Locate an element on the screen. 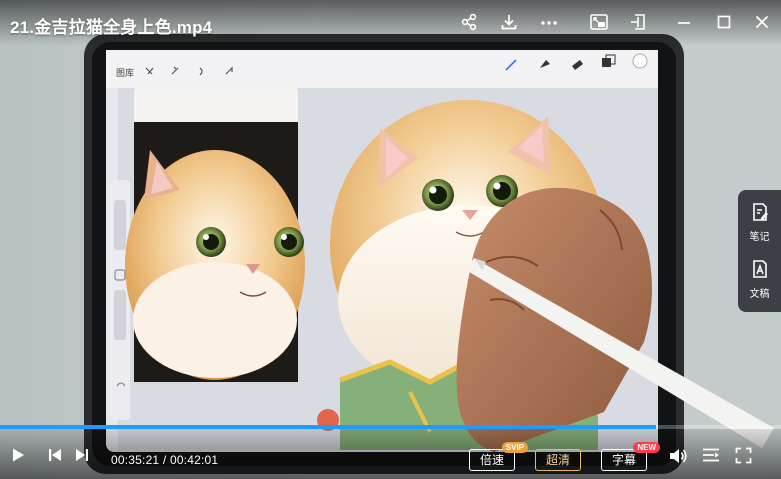 This screenshot has height=479, width=781. docs-button: 文稿 is located at coordinates (759, 279).